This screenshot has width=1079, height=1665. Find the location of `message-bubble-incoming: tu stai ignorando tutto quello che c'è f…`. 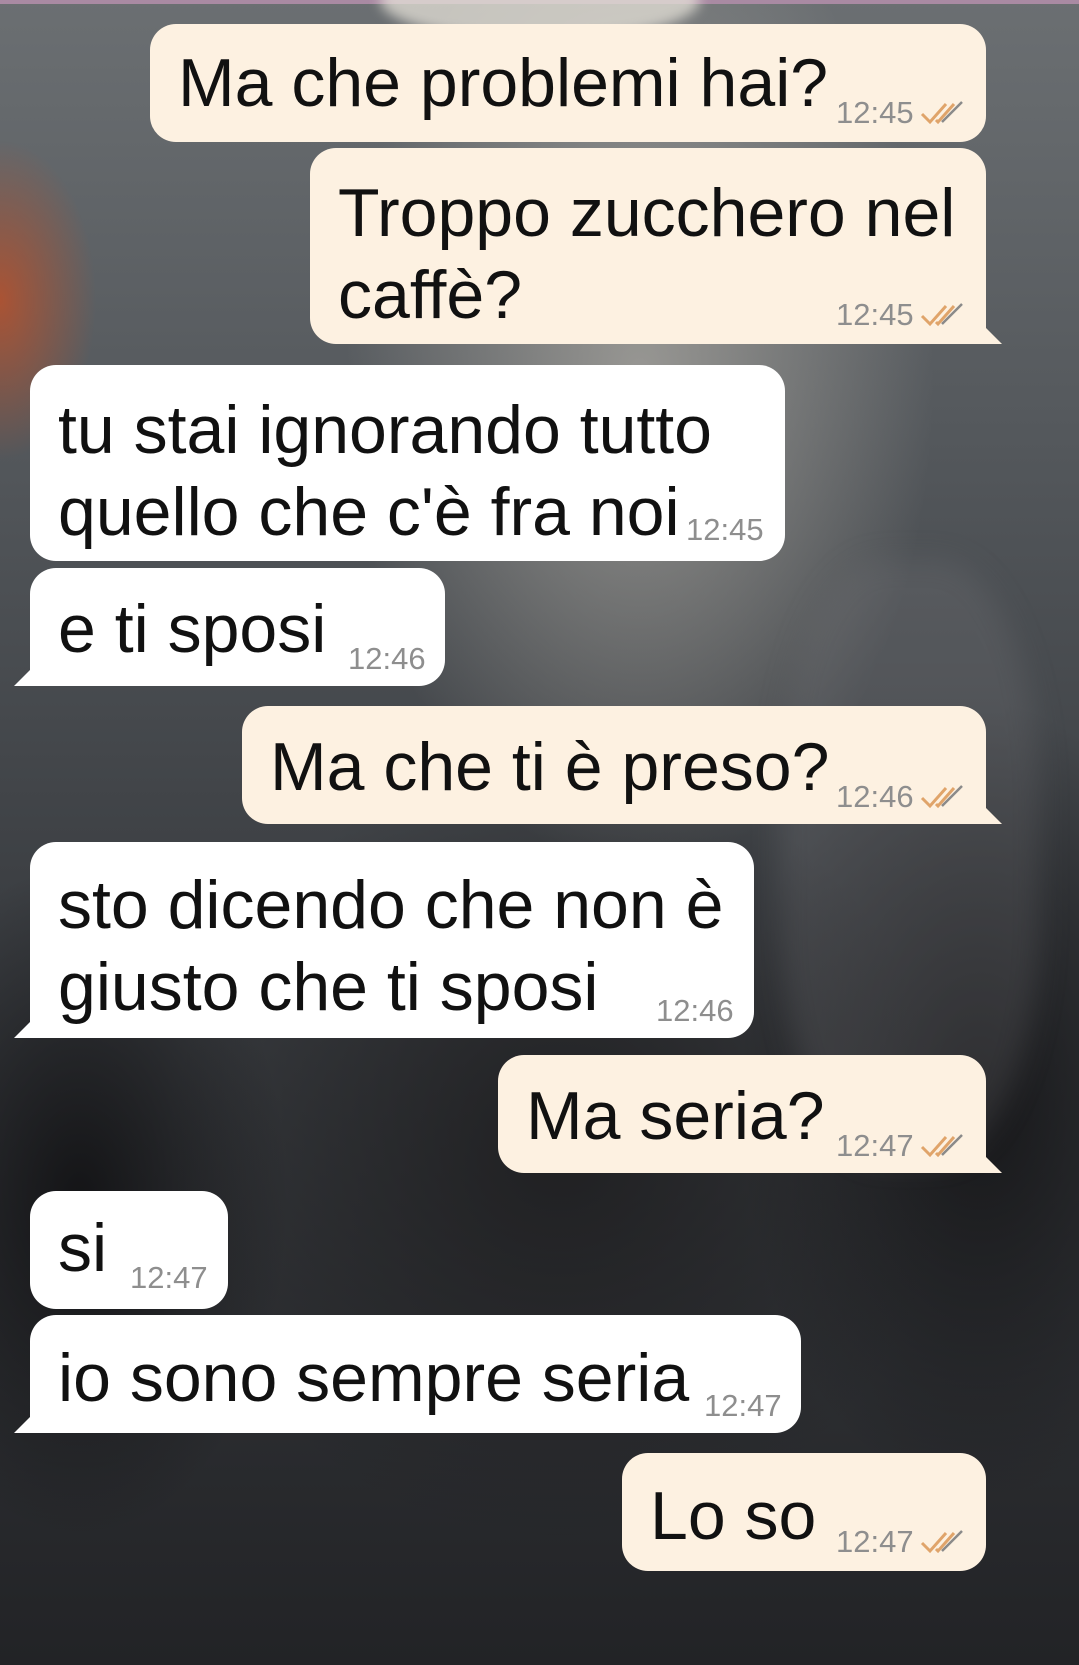

message-bubble-incoming: tu stai ignorando tutto quello che c'è f… is located at coordinates (407, 463).